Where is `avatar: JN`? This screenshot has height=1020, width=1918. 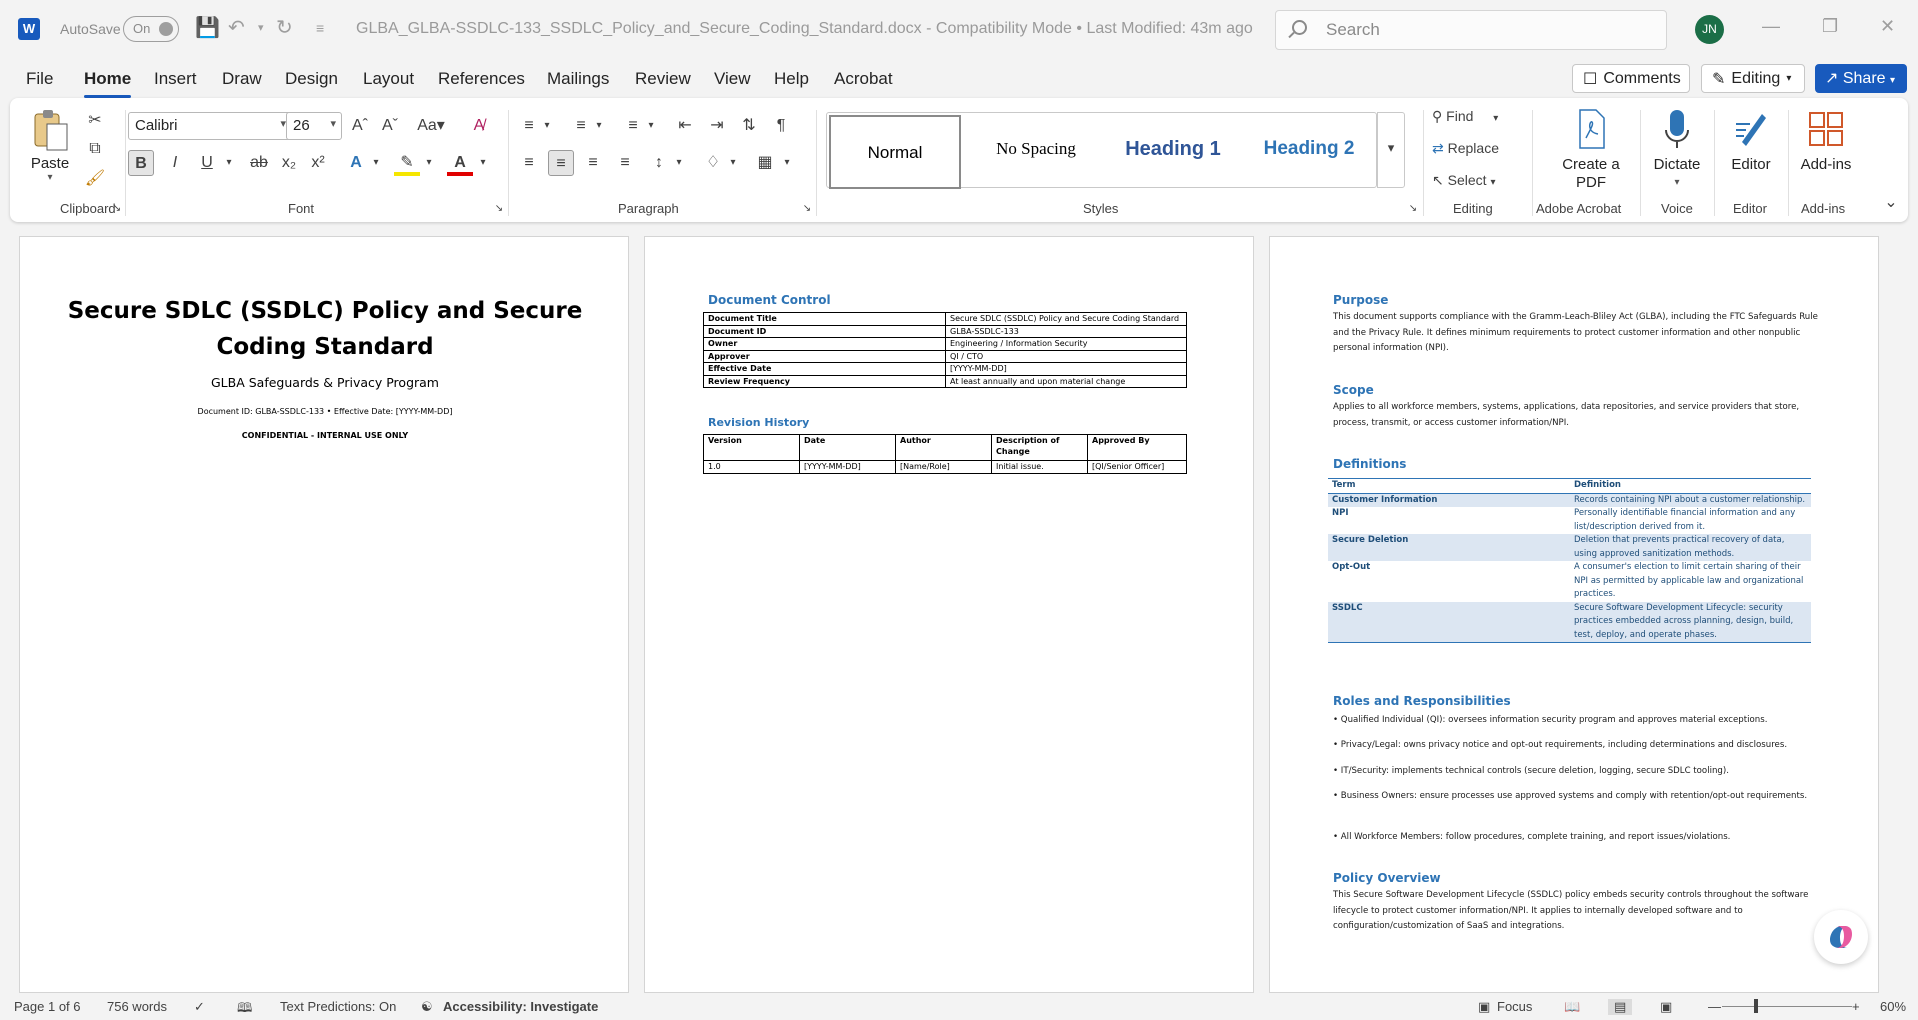 avatar: JN is located at coordinates (1709, 29).